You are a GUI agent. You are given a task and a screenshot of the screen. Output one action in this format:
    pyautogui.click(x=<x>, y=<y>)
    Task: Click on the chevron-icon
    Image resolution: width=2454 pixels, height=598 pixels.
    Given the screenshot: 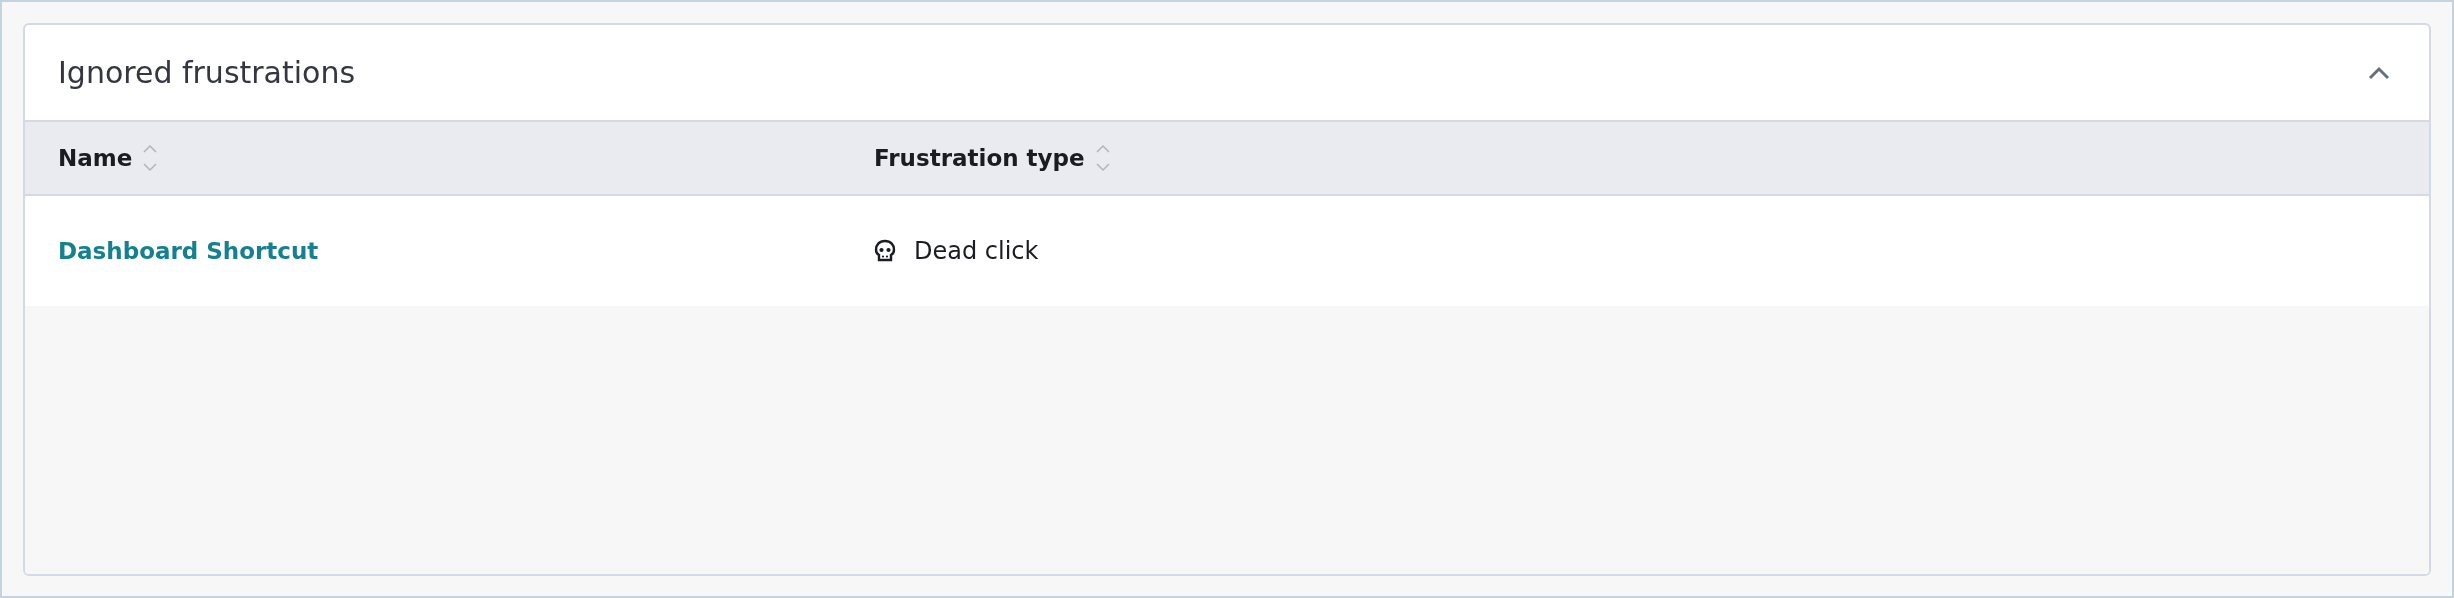 What is the action you would take?
    pyautogui.click(x=2379, y=72)
    